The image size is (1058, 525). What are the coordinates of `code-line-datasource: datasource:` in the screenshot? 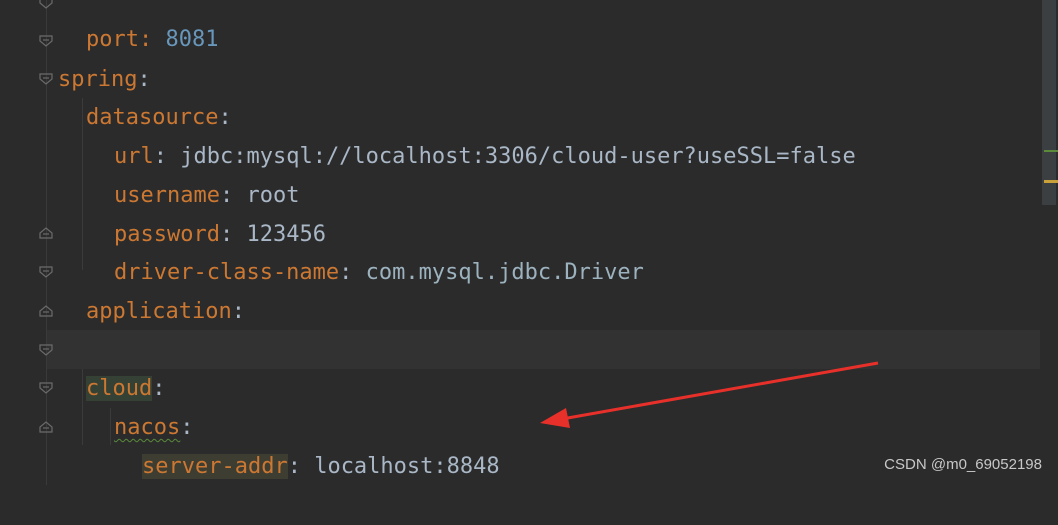 It's located at (520, 94).